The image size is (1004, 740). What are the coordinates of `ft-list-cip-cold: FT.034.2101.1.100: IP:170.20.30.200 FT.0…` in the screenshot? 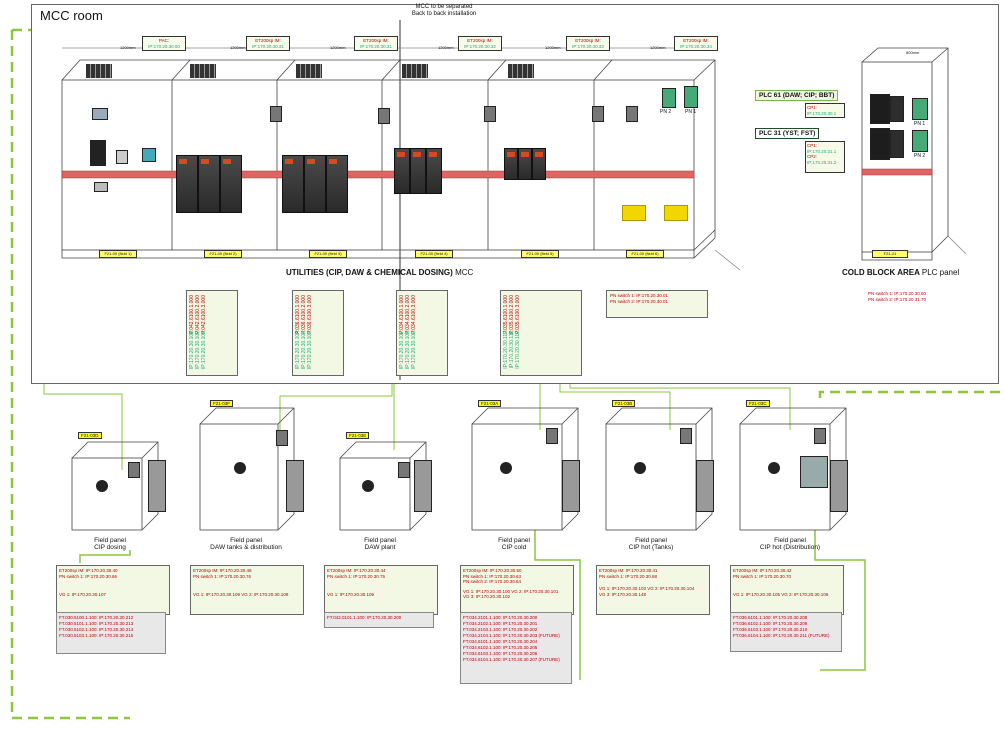 It's located at (516, 648).